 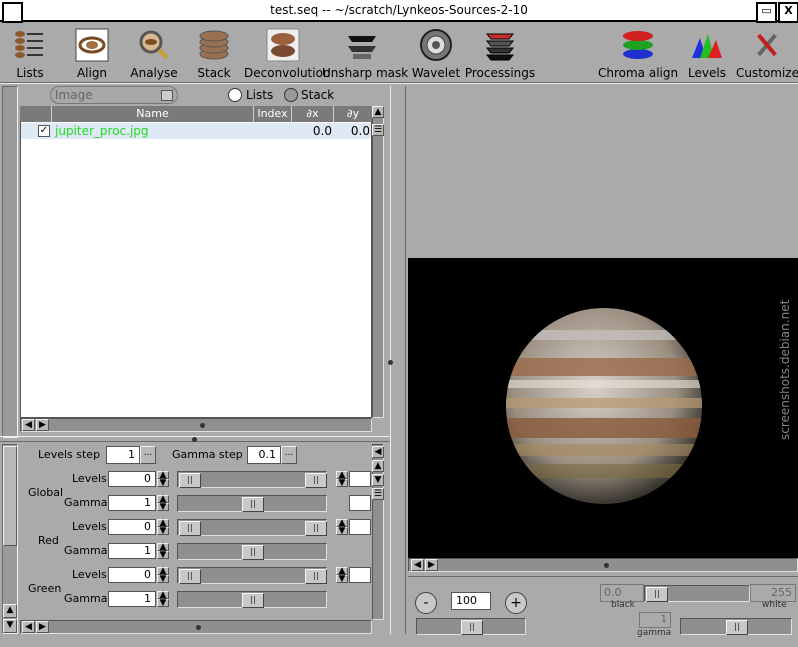 What do you see at coordinates (638, 54) in the screenshot?
I see `toolbar-chroma-align-button: Chroma align` at bounding box center [638, 54].